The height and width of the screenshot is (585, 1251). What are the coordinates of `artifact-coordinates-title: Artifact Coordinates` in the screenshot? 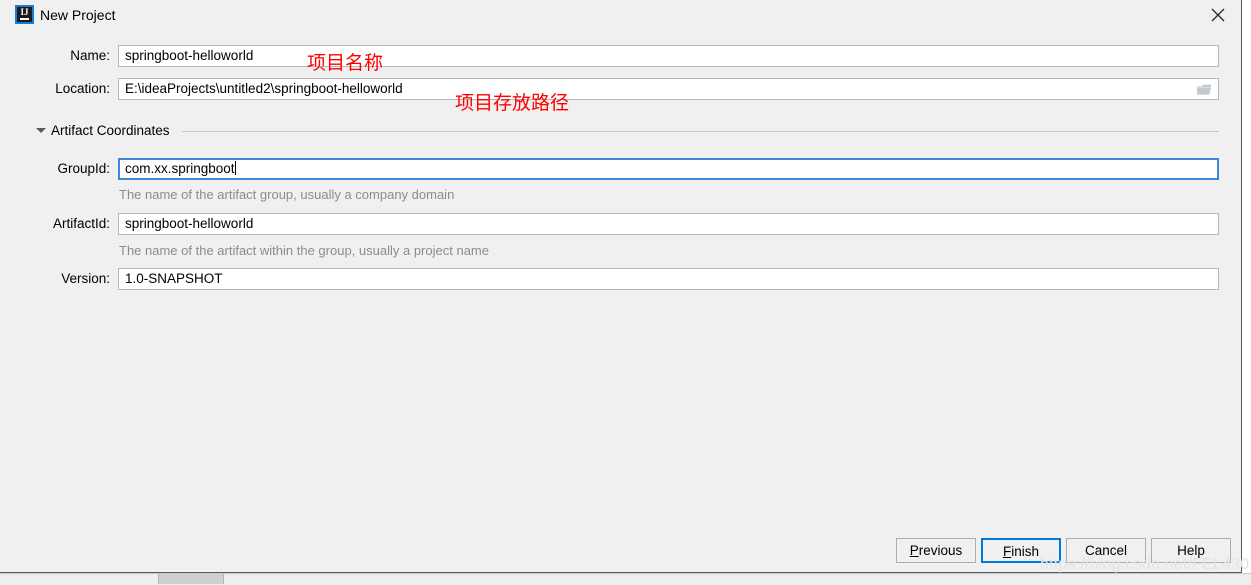 It's located at (113, 130).